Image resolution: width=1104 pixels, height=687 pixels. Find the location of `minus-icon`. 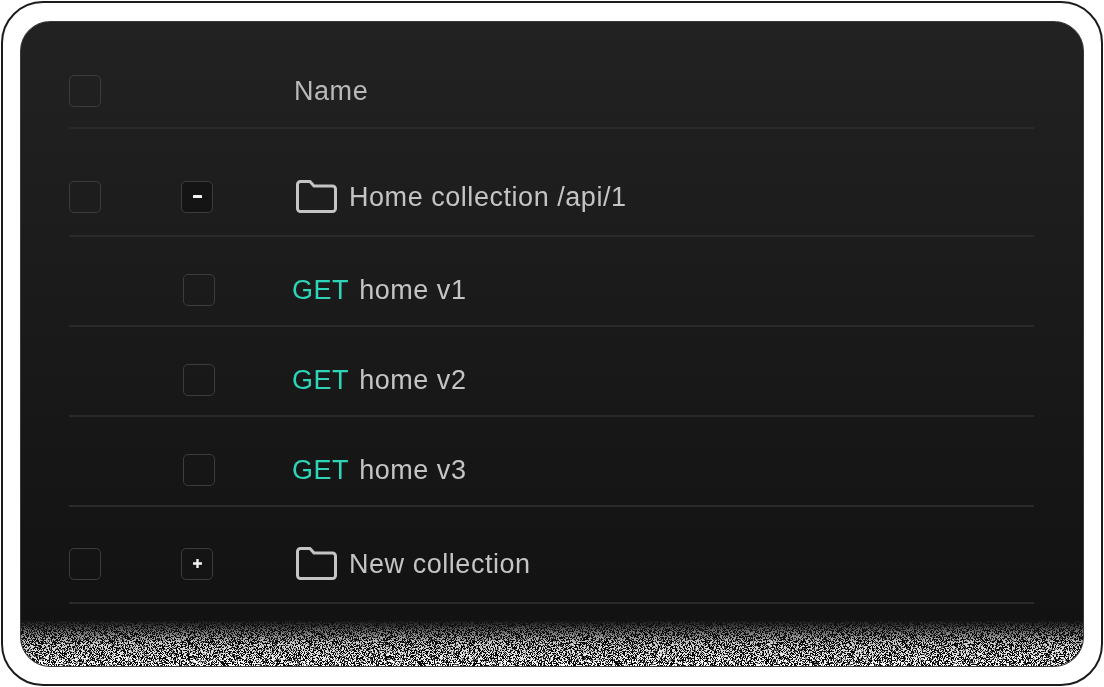

minus-icon is located at coordinates (197, 196).